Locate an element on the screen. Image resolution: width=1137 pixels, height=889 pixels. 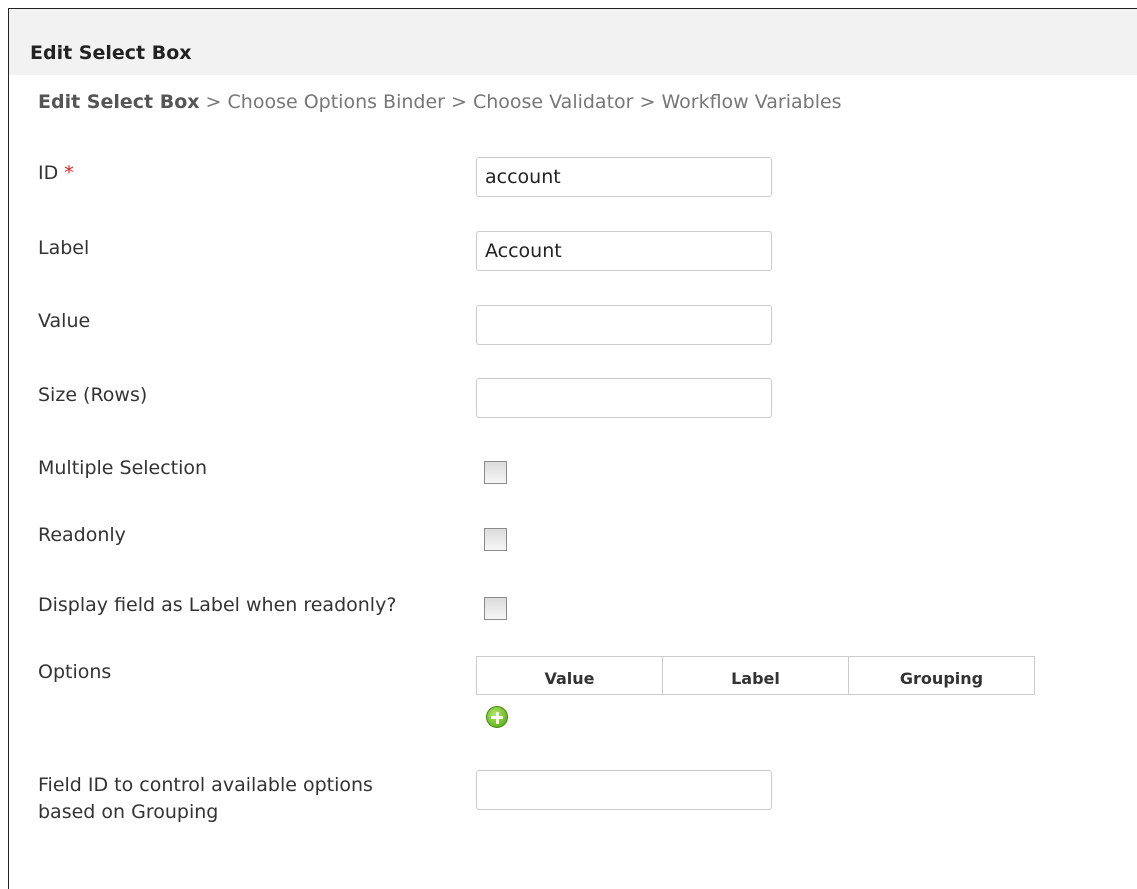
value-input is located at coordinates (624, 325).